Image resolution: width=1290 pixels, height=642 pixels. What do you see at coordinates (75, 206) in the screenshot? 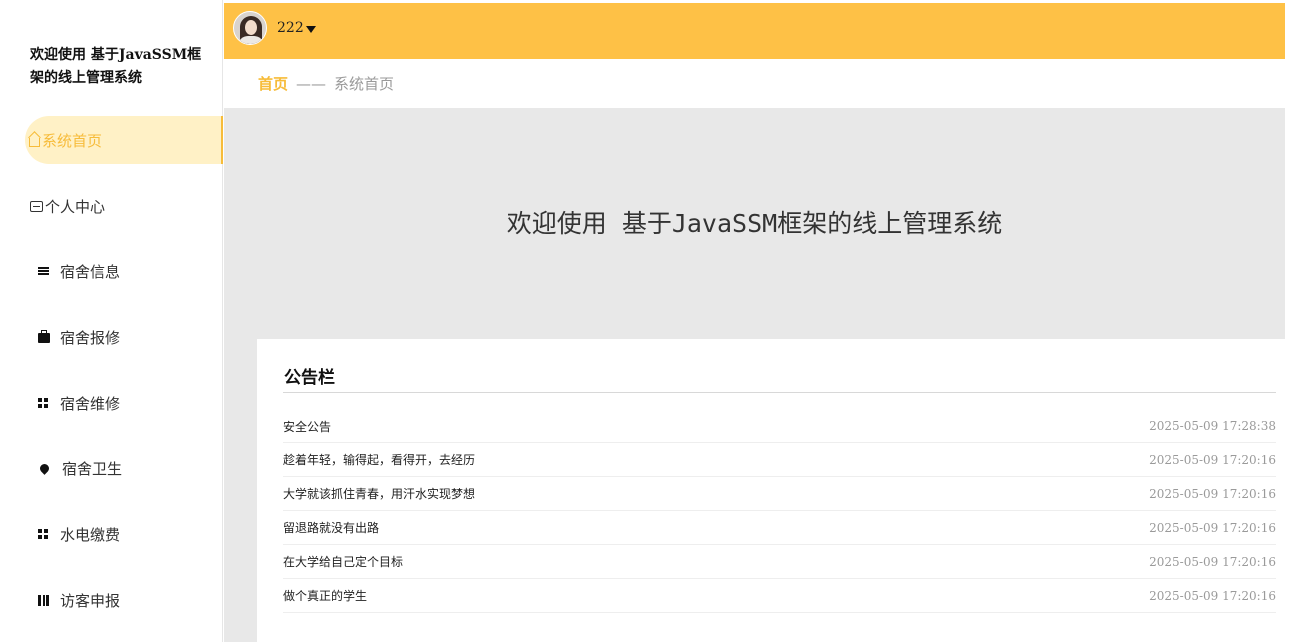
I see `sidebar-item-label: 个人中心` at bounding box center [75, 206].